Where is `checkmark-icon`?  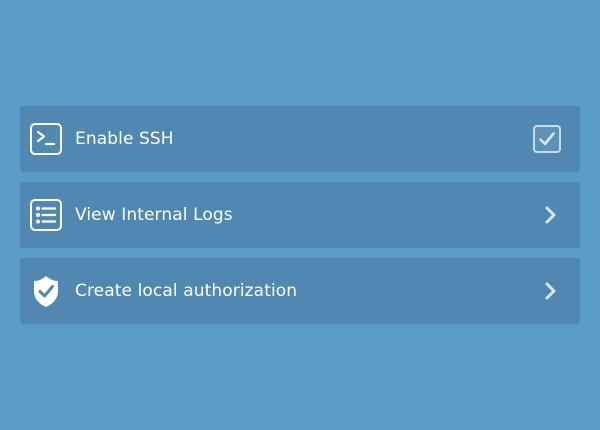
checkmark-icon is located at coordinates (547, 139).